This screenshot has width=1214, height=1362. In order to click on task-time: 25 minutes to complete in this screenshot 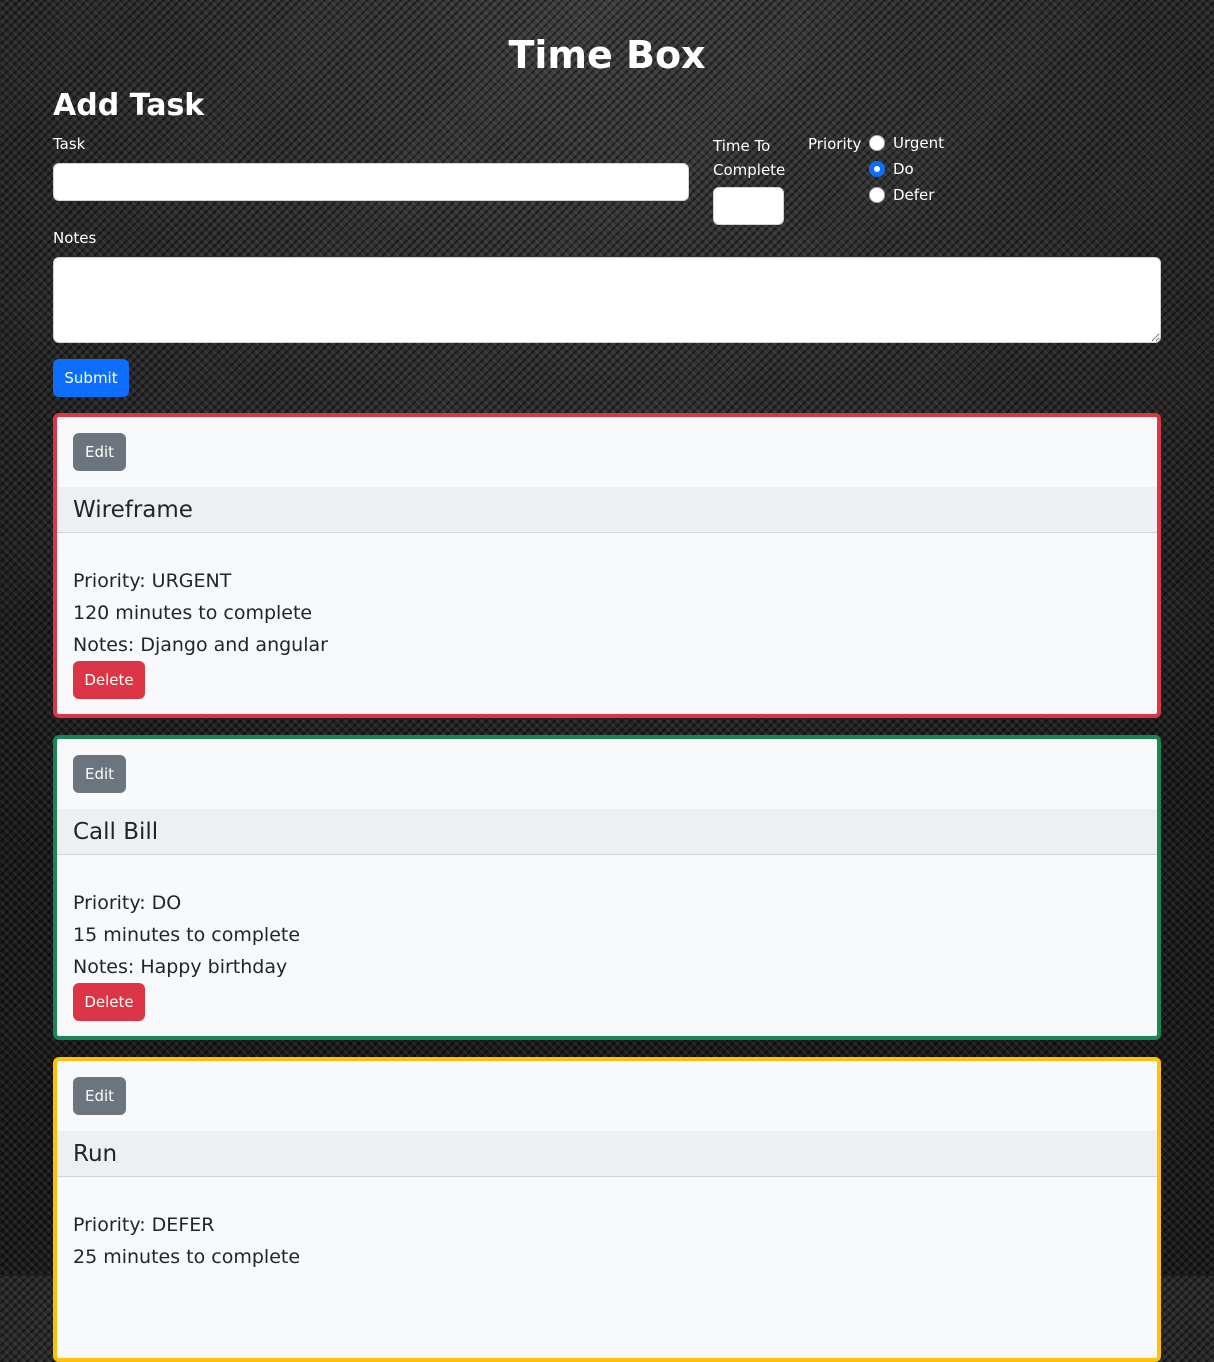, I will do `click(187, 1257)`.